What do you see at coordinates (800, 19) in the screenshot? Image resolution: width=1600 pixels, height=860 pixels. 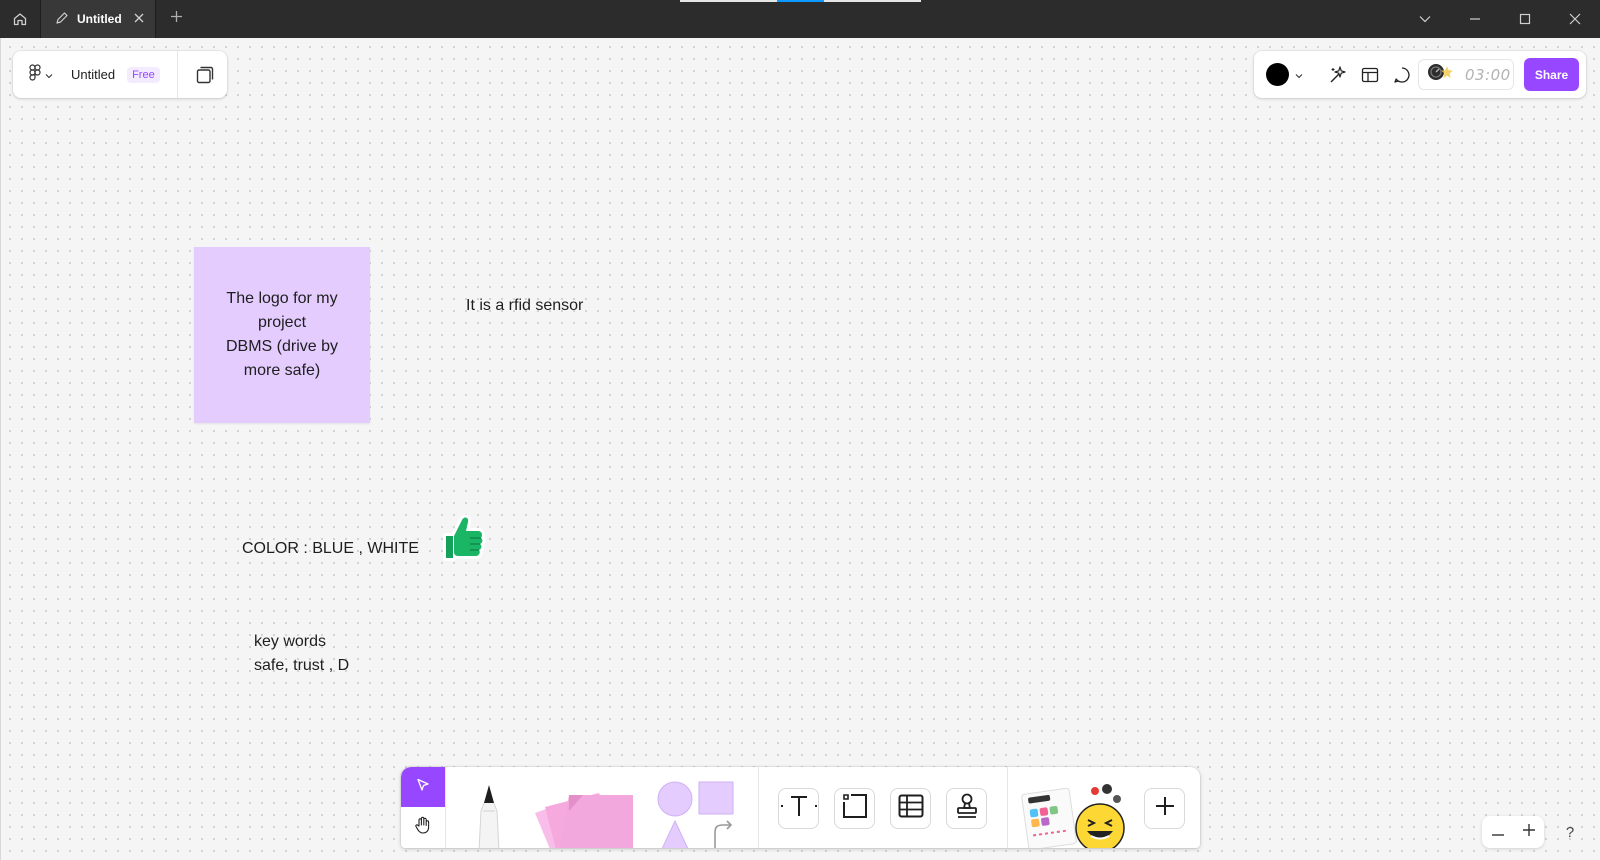 I see `title-bar: Untitled` at bounding box center [800, 19].